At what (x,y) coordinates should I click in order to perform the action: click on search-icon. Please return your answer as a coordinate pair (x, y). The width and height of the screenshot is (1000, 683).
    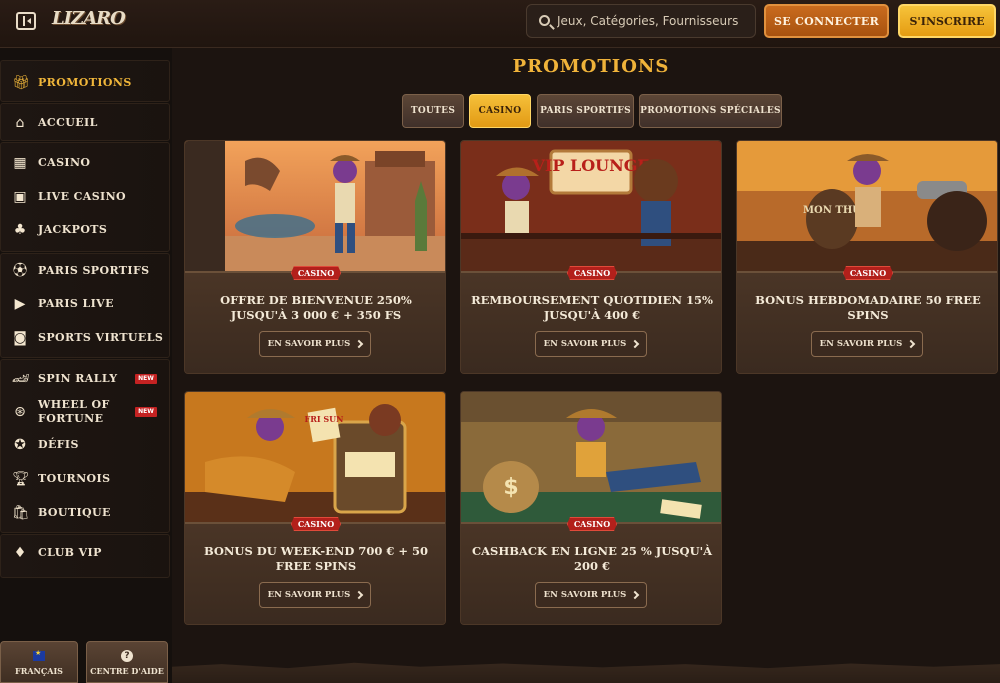
    Looking at the image, I should click on (544, 20).